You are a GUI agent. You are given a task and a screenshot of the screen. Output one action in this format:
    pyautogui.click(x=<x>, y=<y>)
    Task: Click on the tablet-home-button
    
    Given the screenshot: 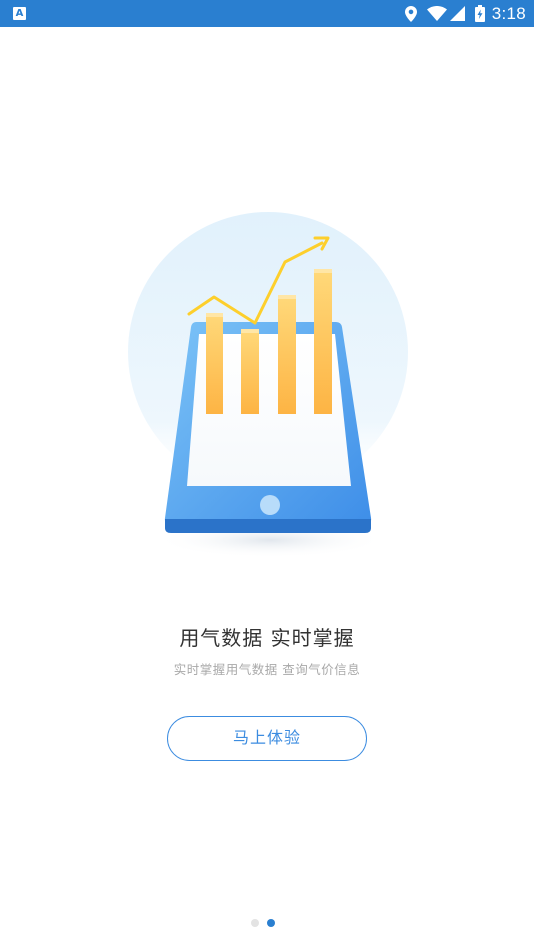 What is the action you would take?
    pyautogui.click(x=270, y=505)
    